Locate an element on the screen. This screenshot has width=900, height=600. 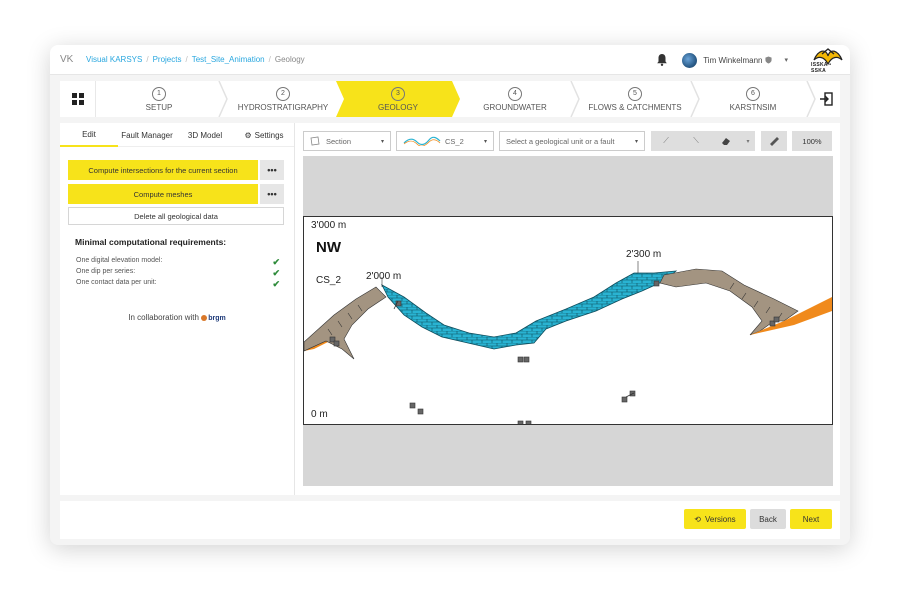
step-setup: 1 SETUP is located at coordinates (159, 99).